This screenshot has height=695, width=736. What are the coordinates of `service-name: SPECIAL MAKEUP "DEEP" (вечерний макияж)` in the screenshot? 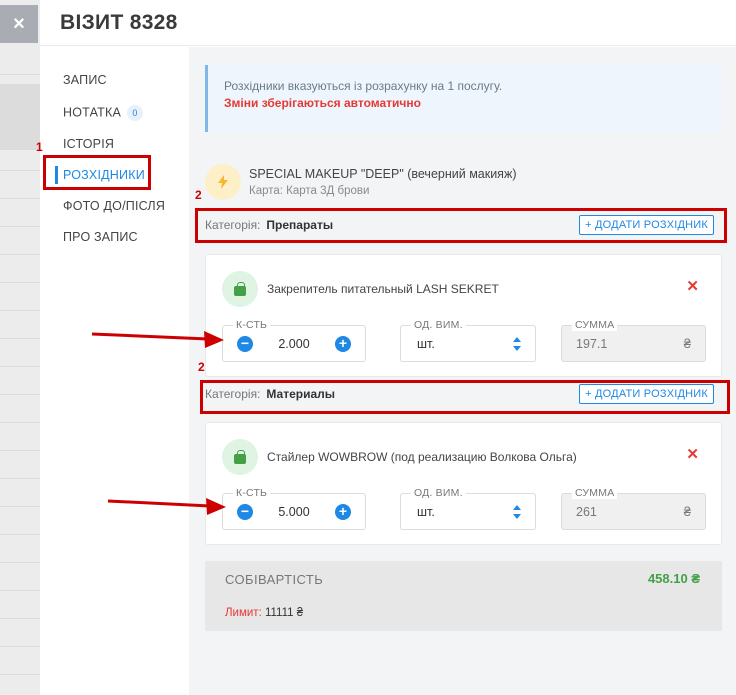 It's located at (383, 174).